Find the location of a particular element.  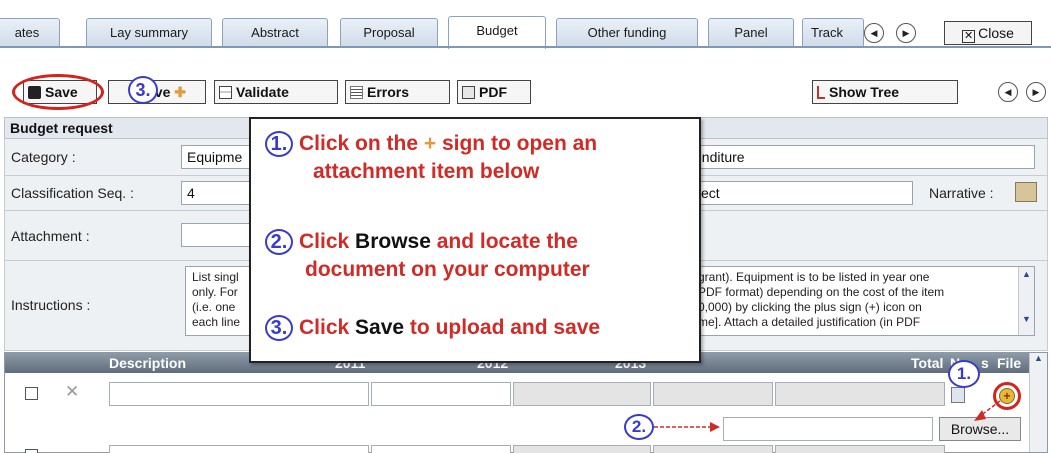

step-2: 2. Click Browse and locate the is located at coordinates (421, 242).